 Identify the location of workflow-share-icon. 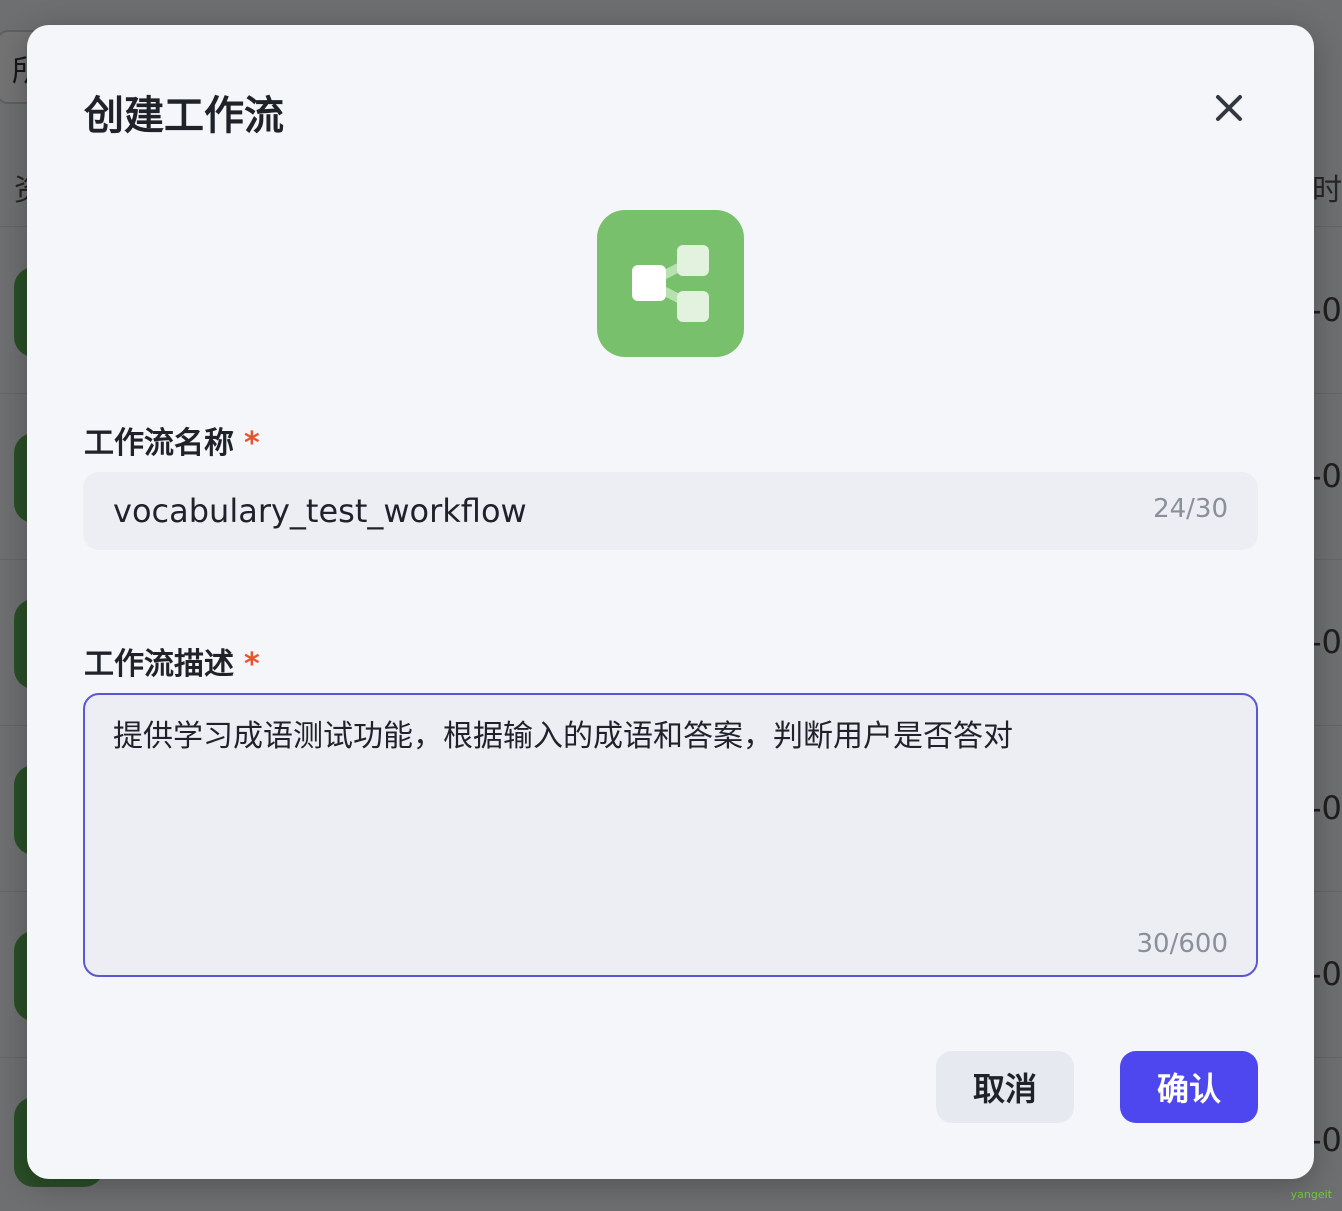
(670, 283).